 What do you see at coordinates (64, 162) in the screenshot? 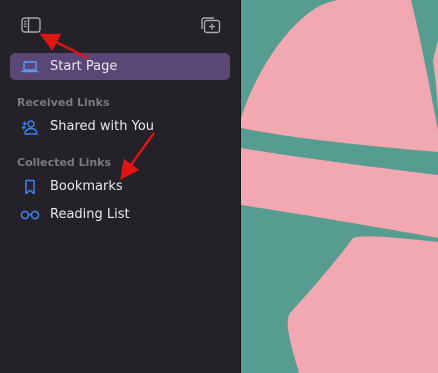
I see `section-title-collected-links: Collected Links` at bounding box center [64, 162].